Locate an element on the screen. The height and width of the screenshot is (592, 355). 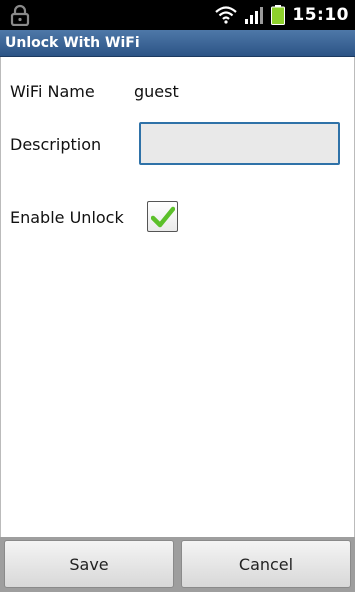
checkmark-icon is located at coordinates (162, 216).